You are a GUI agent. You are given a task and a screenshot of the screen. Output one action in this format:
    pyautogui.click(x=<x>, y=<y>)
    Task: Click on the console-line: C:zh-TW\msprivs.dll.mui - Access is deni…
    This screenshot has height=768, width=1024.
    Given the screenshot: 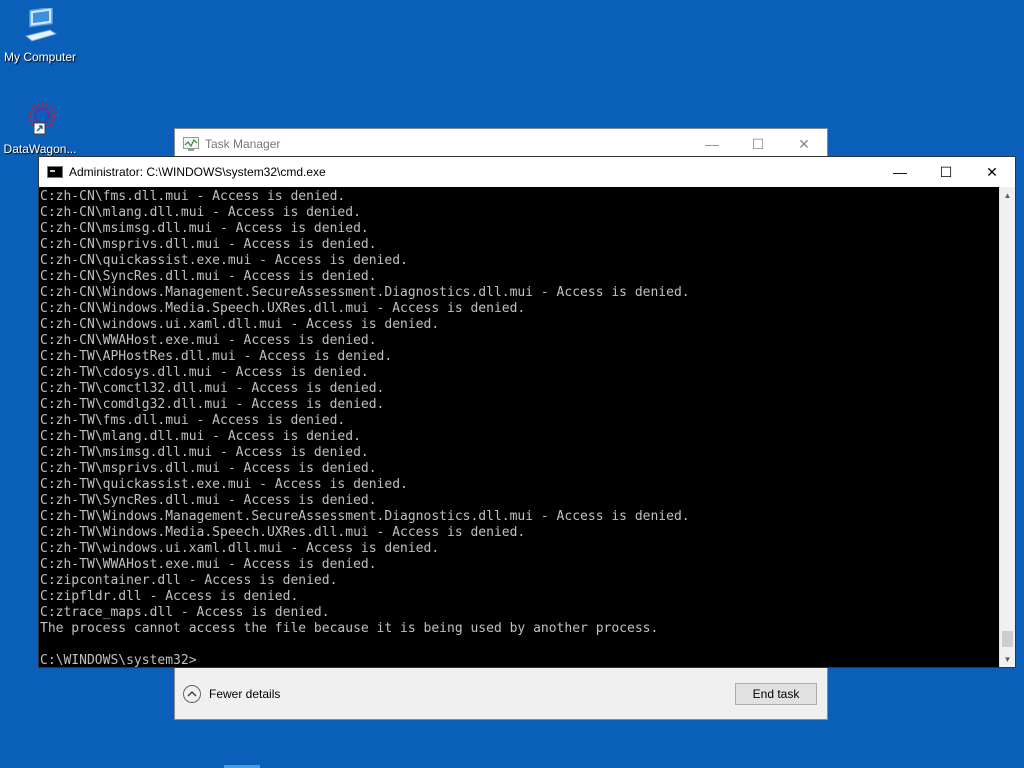 What is the action you would take?
    pyautogui.click(x=208, y=468)
    